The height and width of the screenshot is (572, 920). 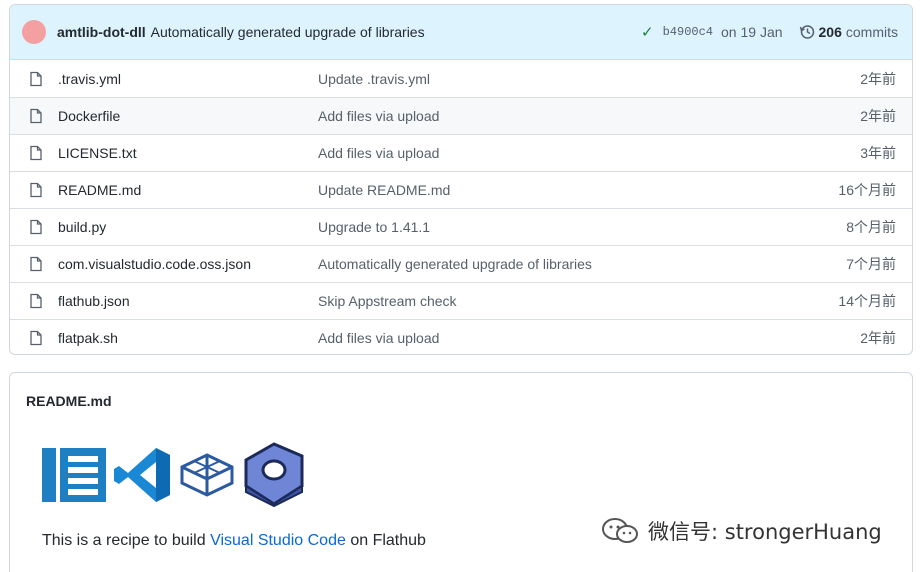 What do you see at coordinates (188, 79) in the screenshot?
I see `file-name-link: .travis.yml` at bounding box center [188, 79].